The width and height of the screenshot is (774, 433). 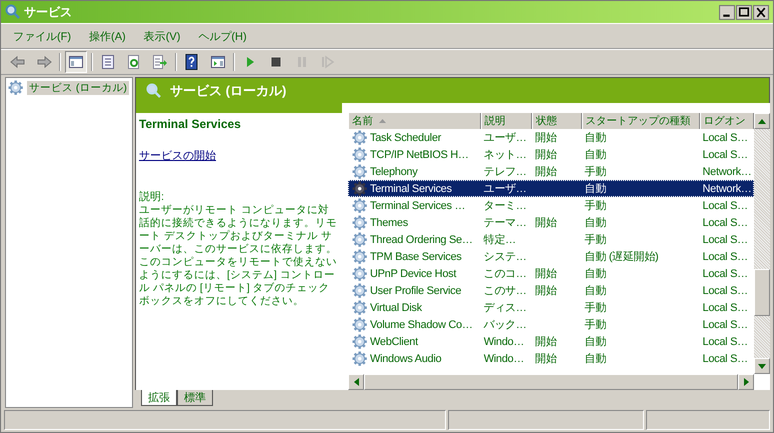 What do you see at coordinates (152, 197) in the screenshot?
I see `description-label: 説明:` at bounding box center [152, 197].